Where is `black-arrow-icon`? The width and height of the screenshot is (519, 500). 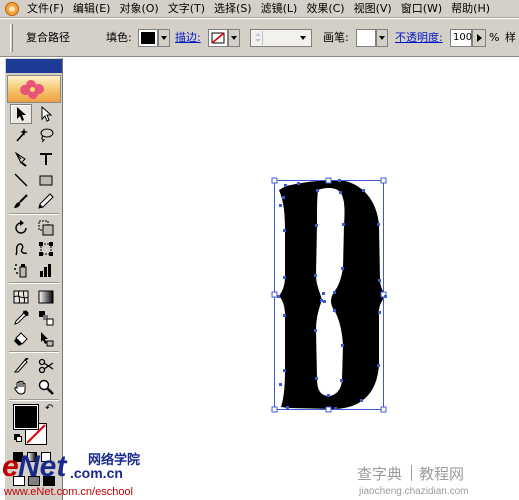 black-arrow-icon is located at coordinates (21, 114).